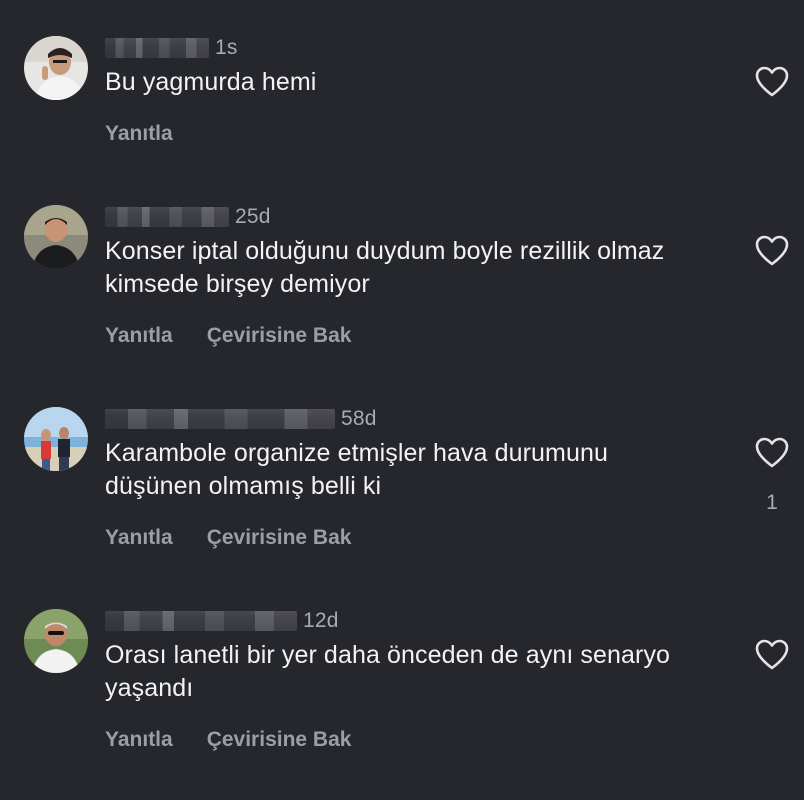  I want to click on comment-time: 1s, so click(226, 47).